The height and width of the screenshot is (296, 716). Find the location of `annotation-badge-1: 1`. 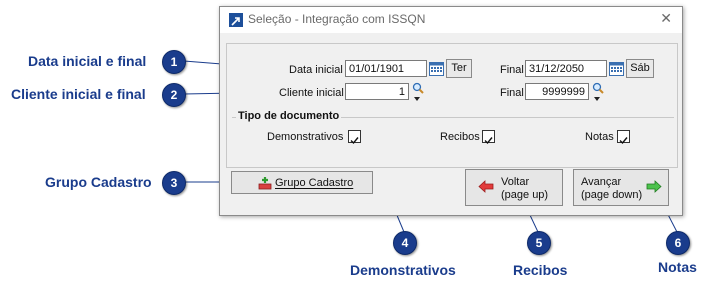

annotation-badge-1: 1 is located at coordinates (174, 62).